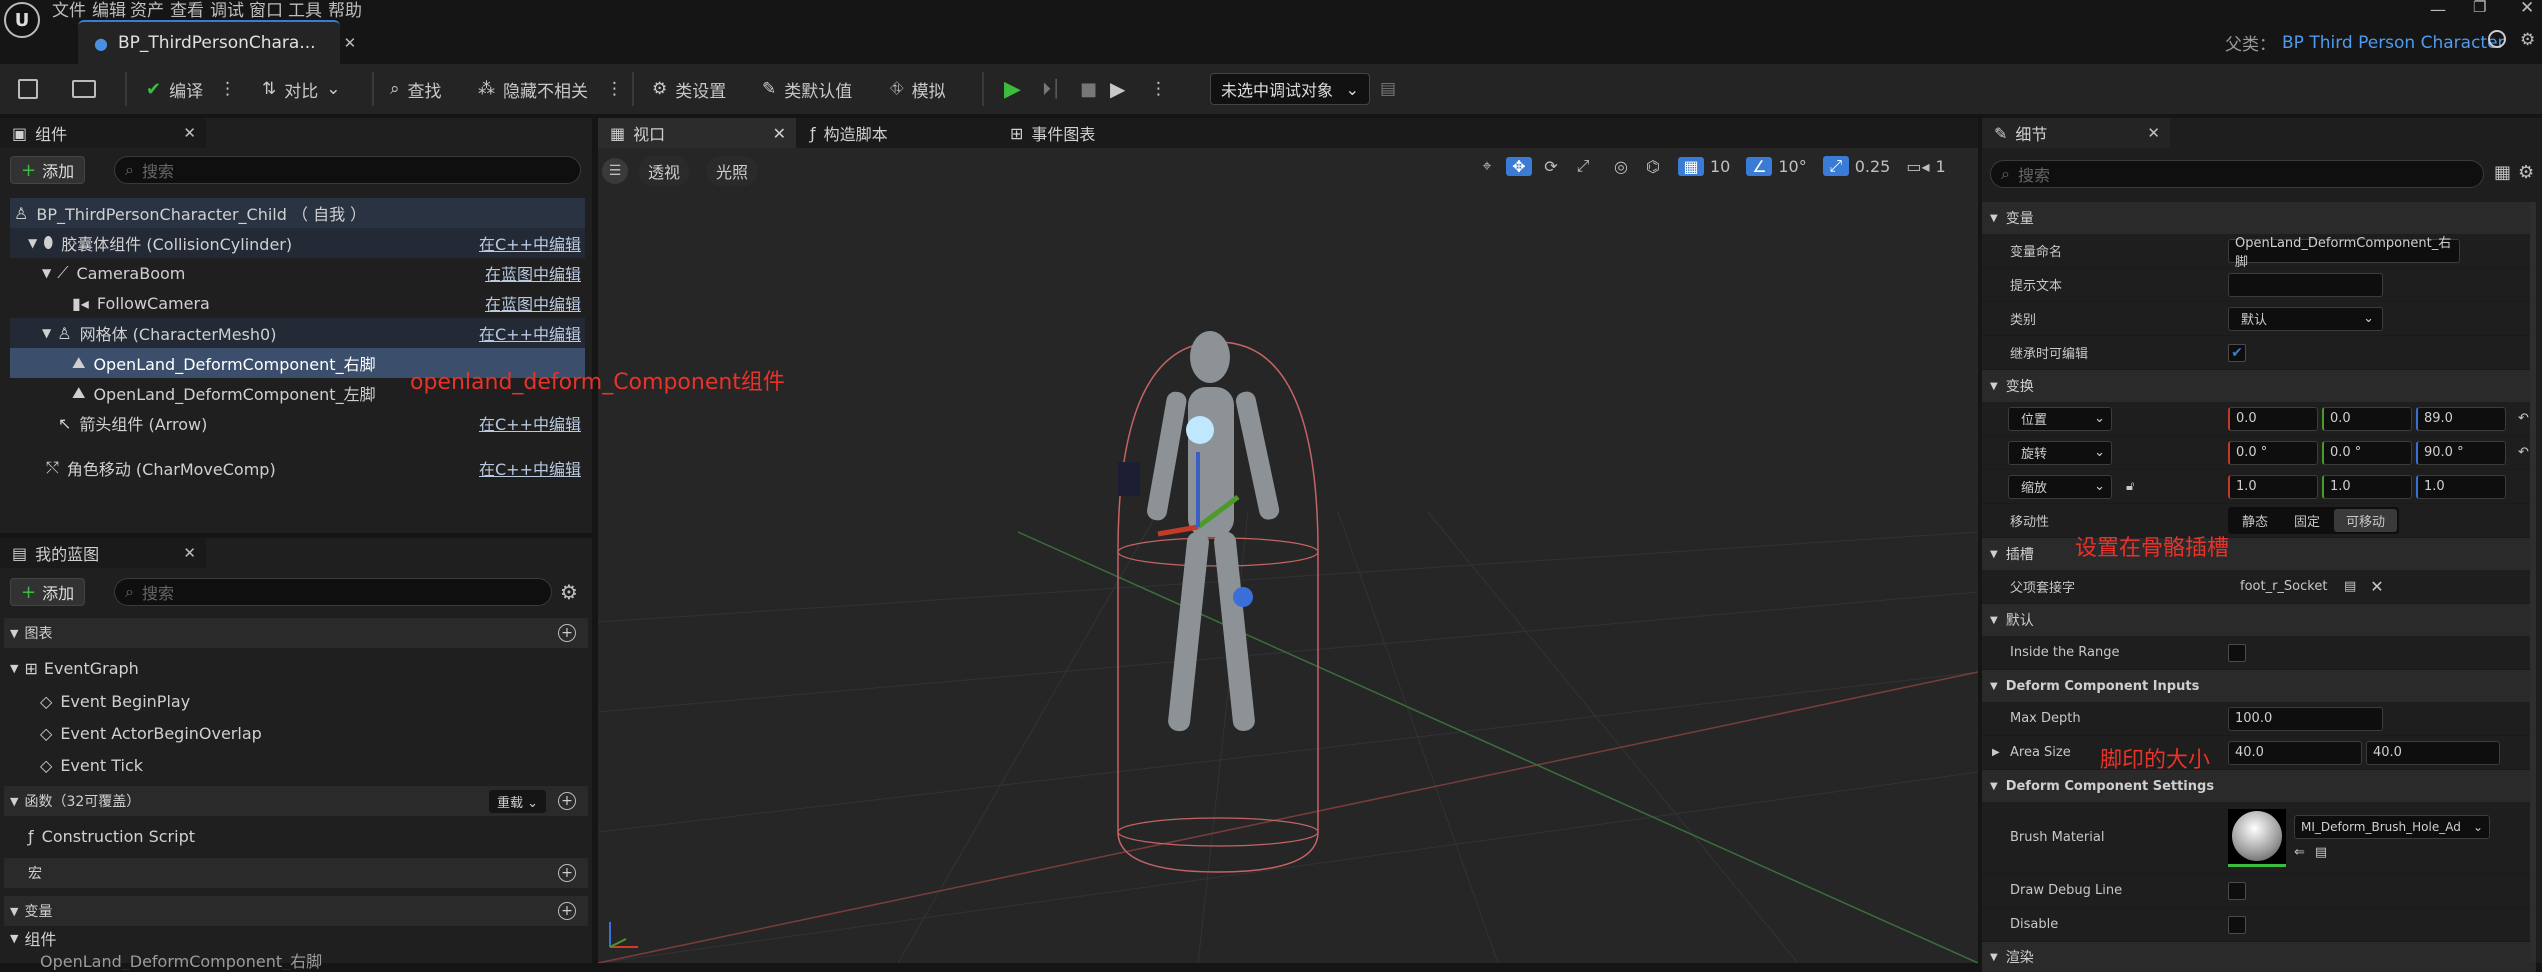 Image resolution: width=2542 pixels, height=972 pixels. I want to click on component-row-cameraboom: ▼ ⟋ CameraBoom 在蓝图中编辑, so click(297, 273).